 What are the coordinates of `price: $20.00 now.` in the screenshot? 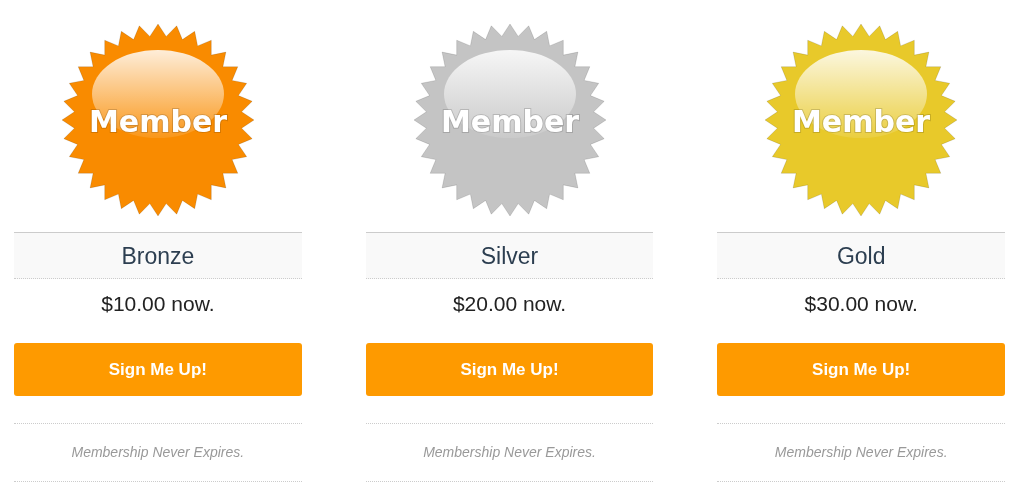 It's located at (509, 304).